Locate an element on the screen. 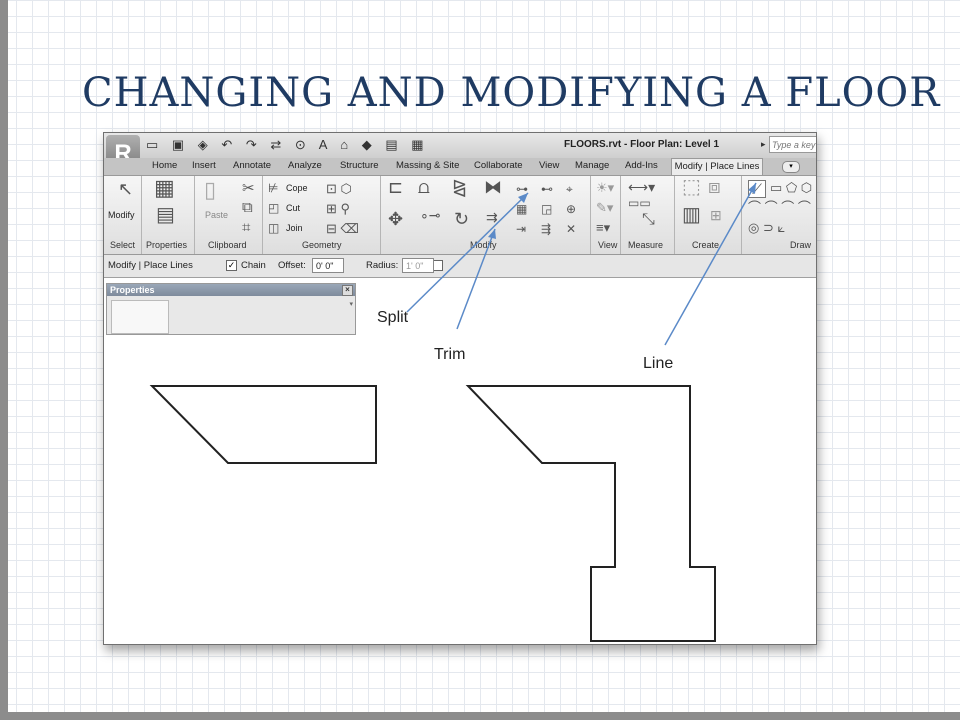 Image resolution: width=960 pixels, height=720 pixels. trim-callout: Trim is located at coordinates (450, 354).